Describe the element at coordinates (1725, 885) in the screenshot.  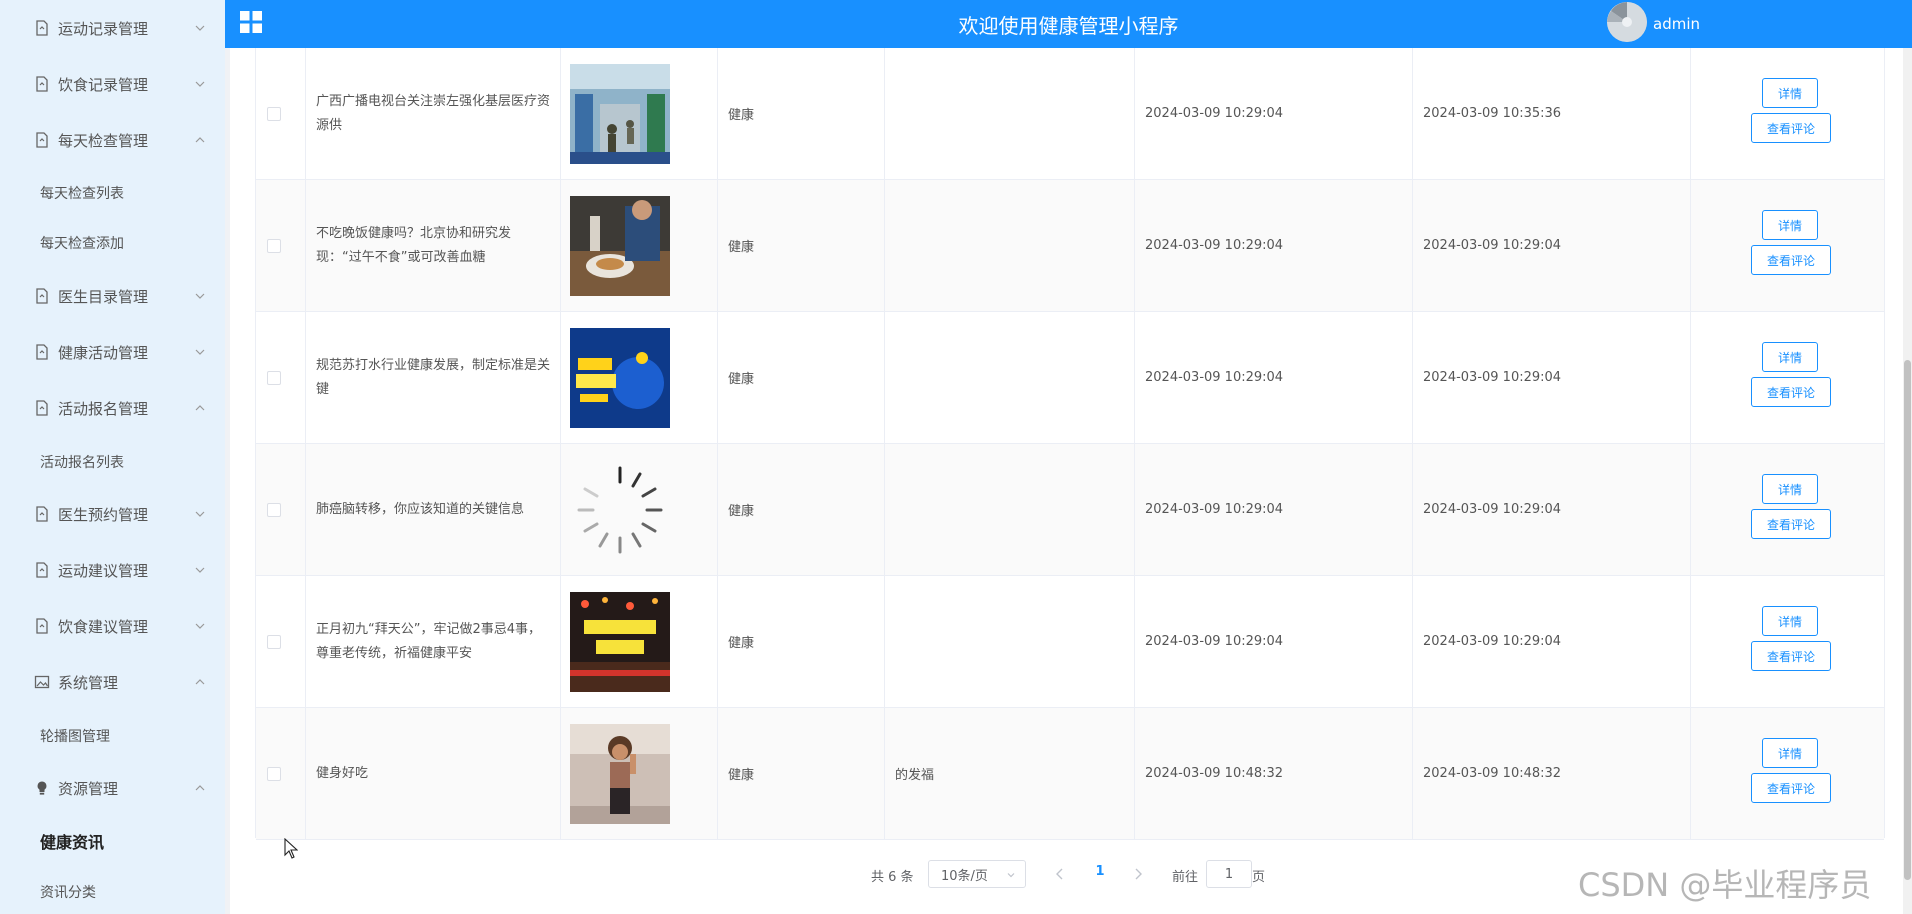
I see `watermark: CSDN @毕业程序员` at that location.